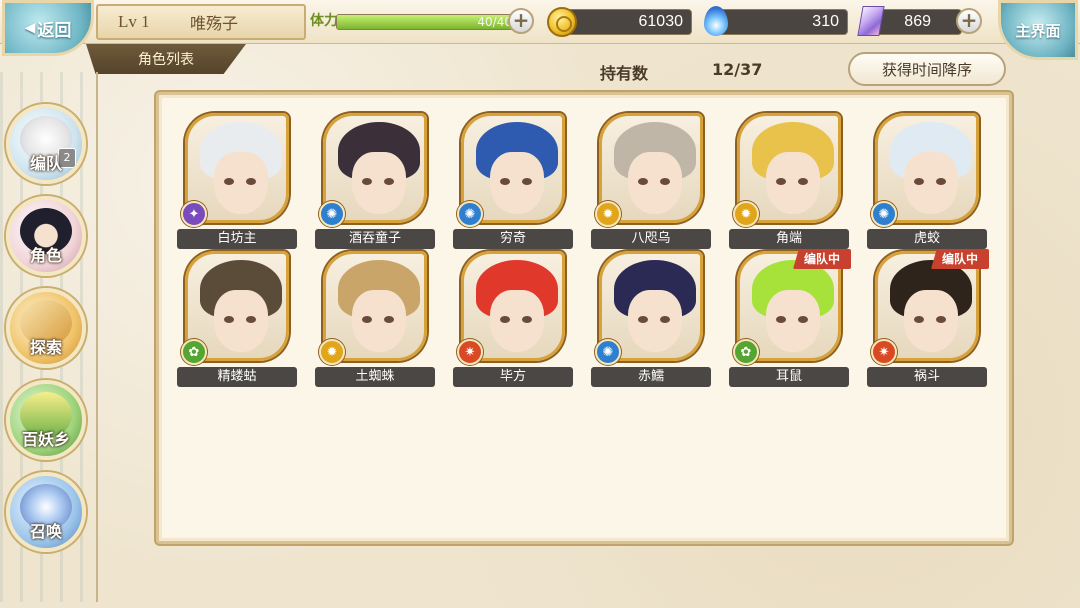  I want to click on character-name: 土蜘蛛, so click(375, 377).